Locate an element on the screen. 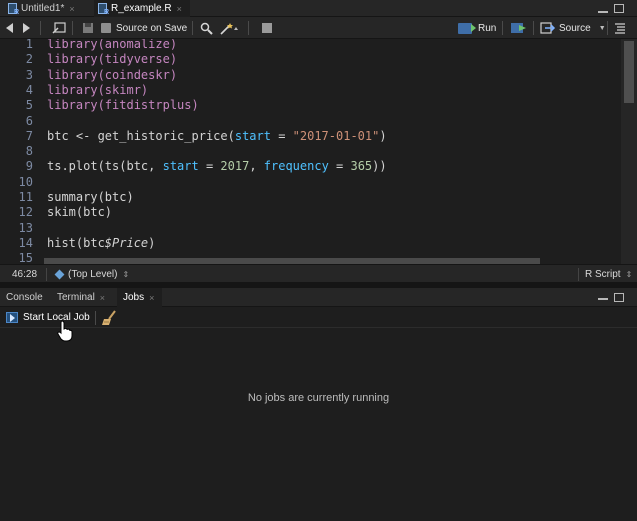 This screenshot has width=637, height=521. arrow-right-icon is located at coordinates (26, 28).